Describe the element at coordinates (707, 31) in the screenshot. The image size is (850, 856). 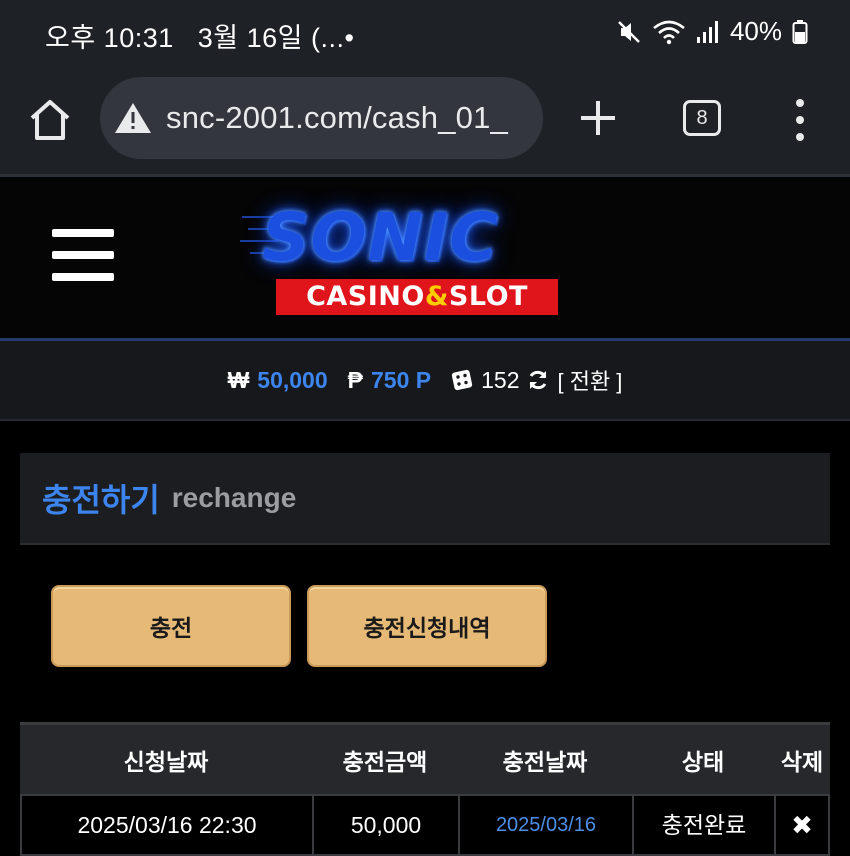
I see `signal-icon` at that location.